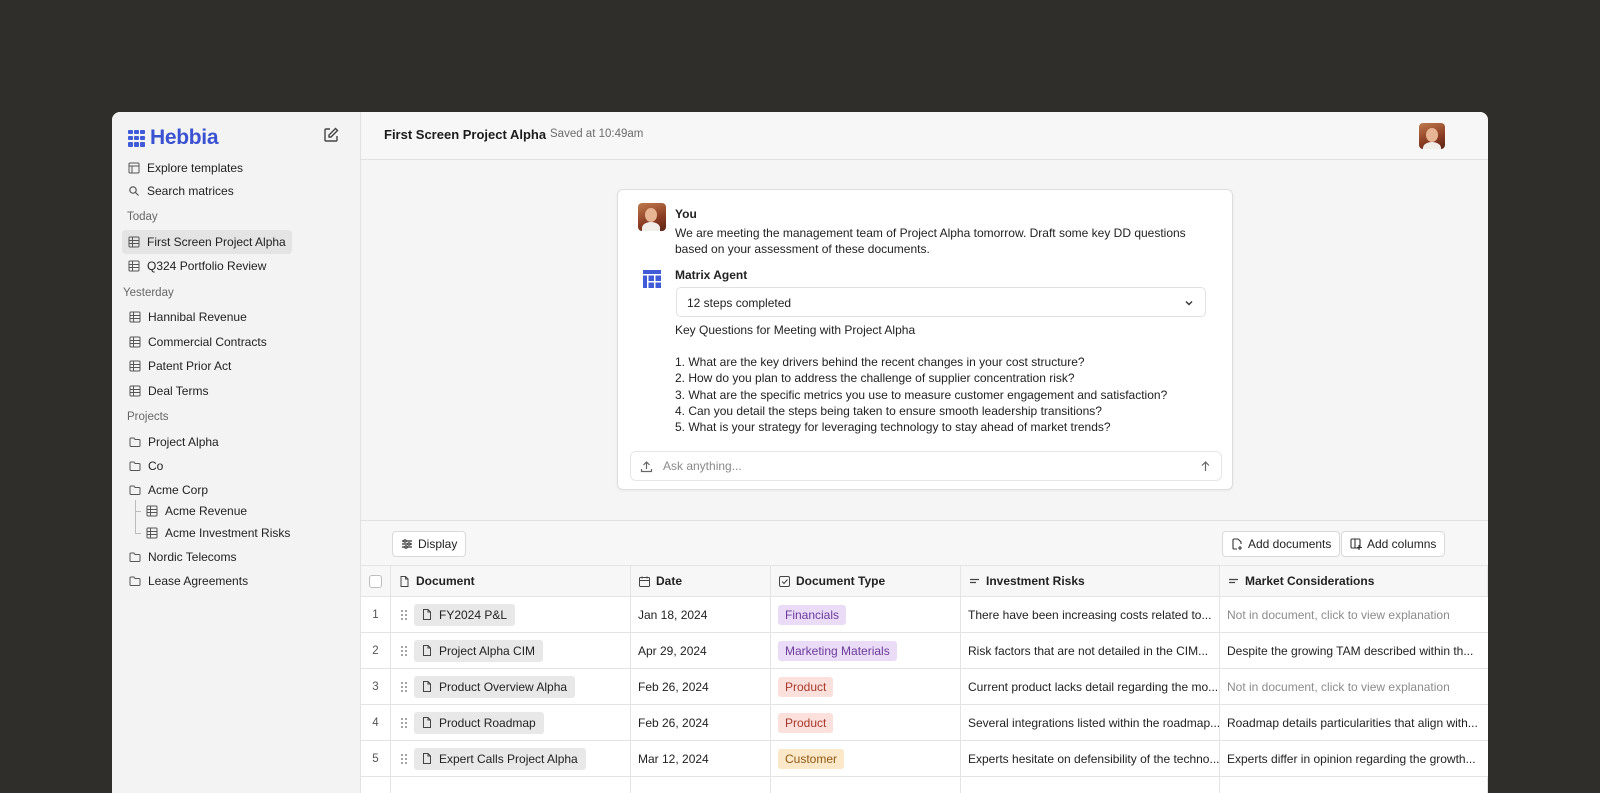  I want to click on document-icon, so click(427, 686).